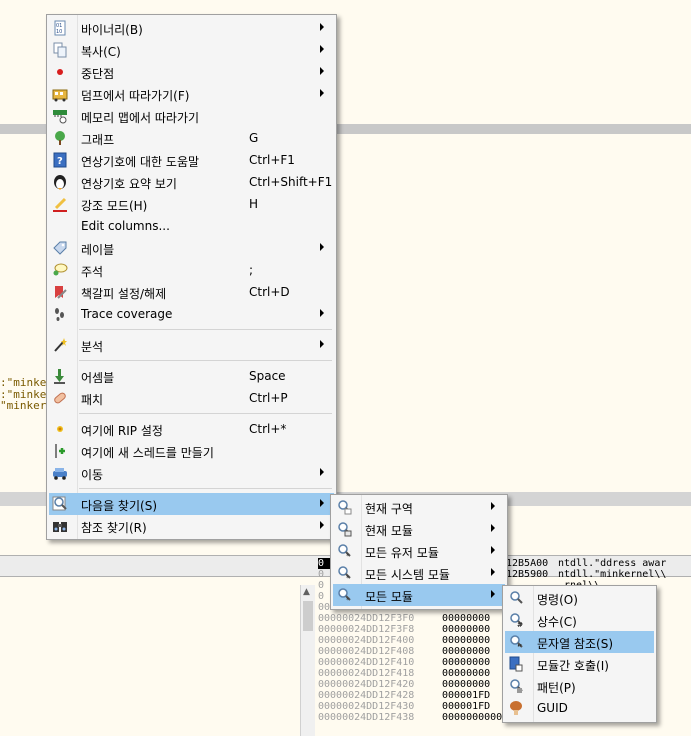 This screenshot has height=736, width=691. Describe the element at coordinates (191, 248) in the screenshot. I see `context-menu-item-10: 레이블` at that location.